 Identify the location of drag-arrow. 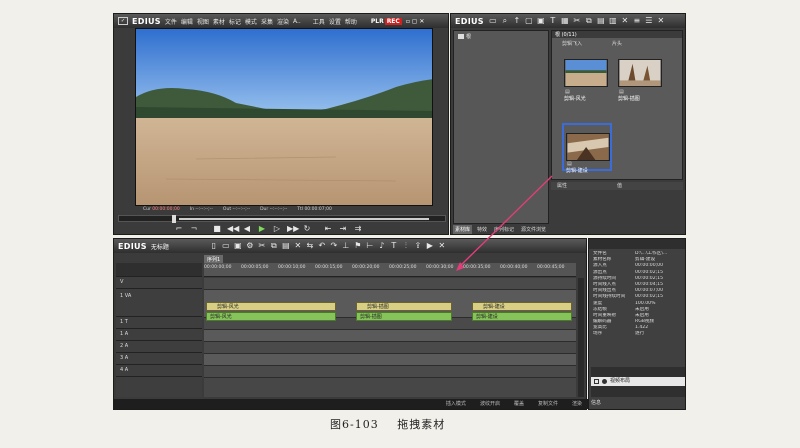
(504, 223).